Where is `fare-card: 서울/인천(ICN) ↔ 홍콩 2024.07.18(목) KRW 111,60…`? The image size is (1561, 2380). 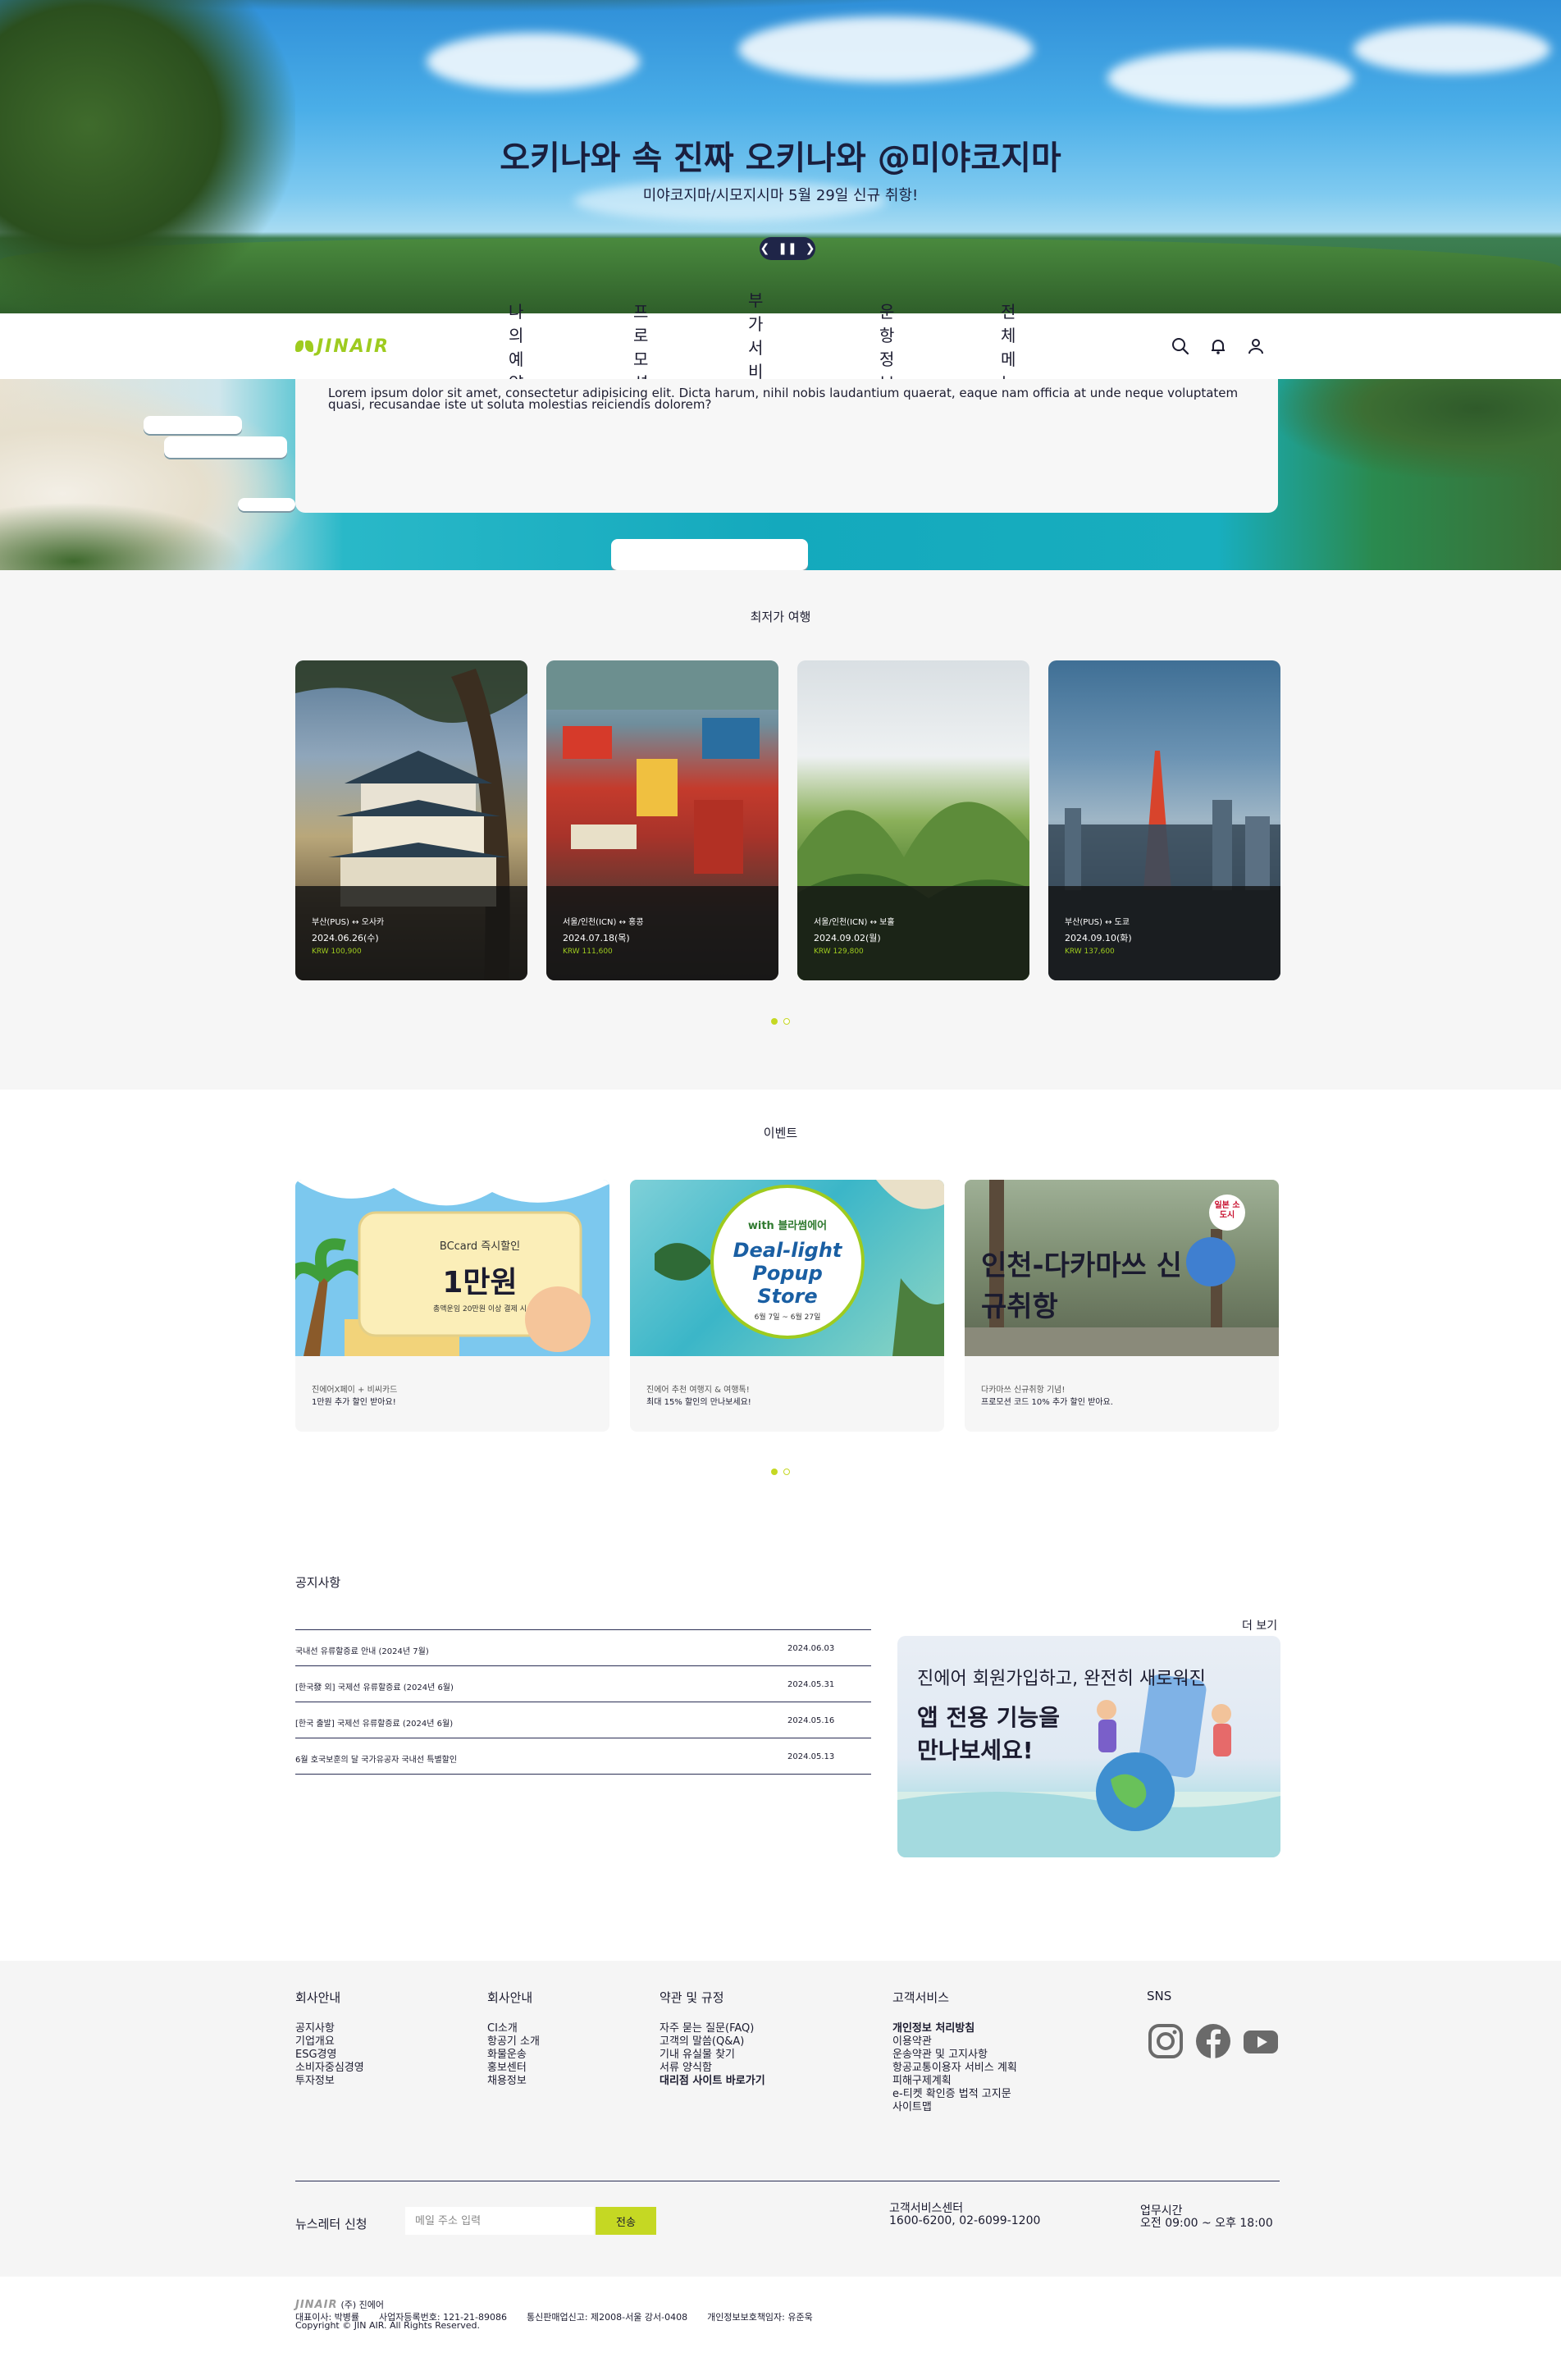 fare-card: 서울/인천(ICN) ↔ 홍콩 2024.07.18(목) KRW 111,60… is located at coordinates (662, 820).